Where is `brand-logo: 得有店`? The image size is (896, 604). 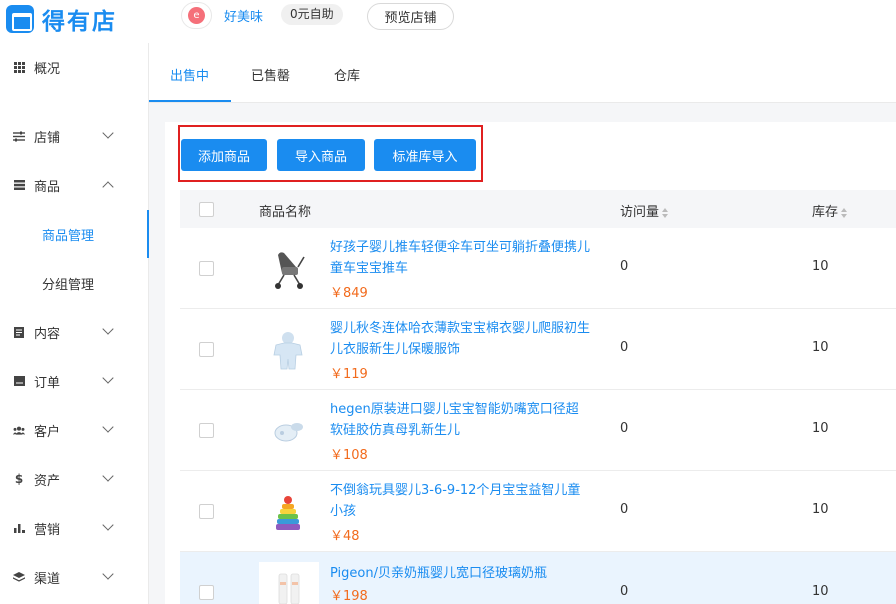 brand-logo: 得有店 is located at coordinates (61, 19).